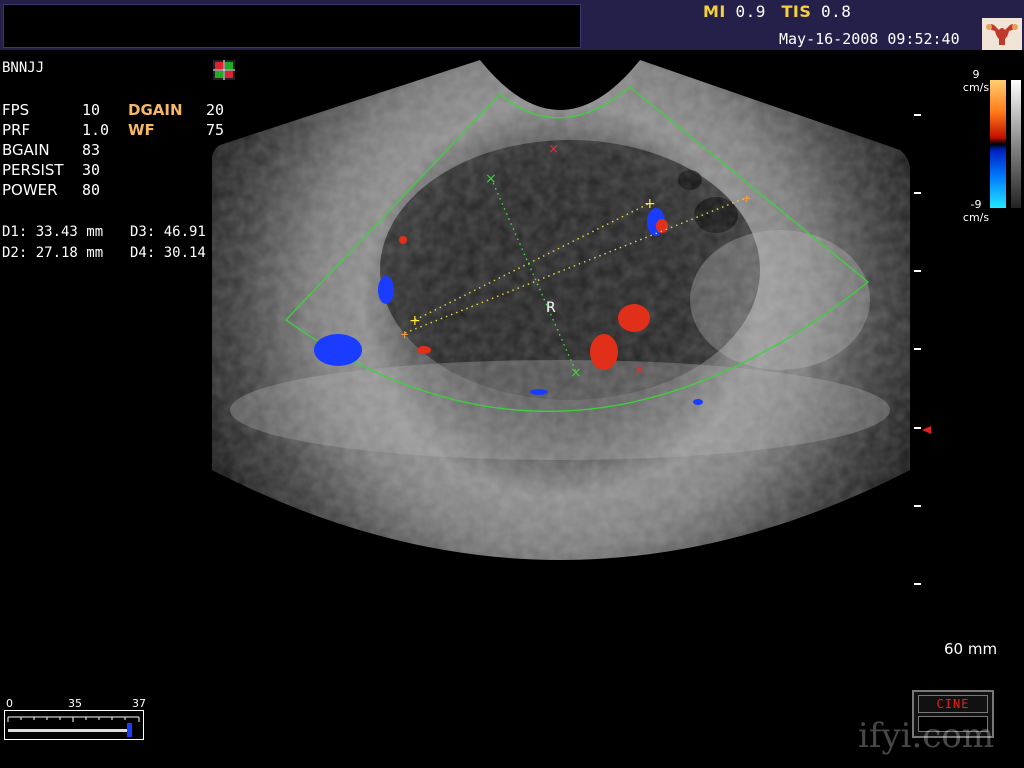 This screenshot has width=1024, height=768. Describe the element at coordinates (75, 703) in the screenshot. I see `slider-mid: 35` at that location.